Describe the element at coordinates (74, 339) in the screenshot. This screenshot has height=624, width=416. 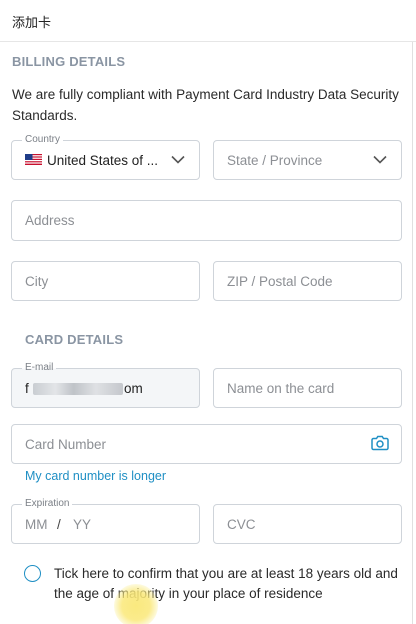
I see `card-section-title: CARD DETAILS` at that location.